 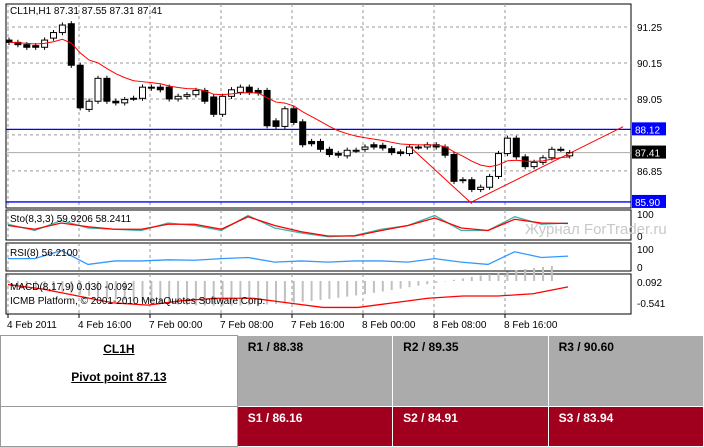 What do you see at coordinates (71, 287) in the screenshot?
I see `macd-label: MACD(8,17,9) 0.030 -0.092` at bounding box center [71, 287].